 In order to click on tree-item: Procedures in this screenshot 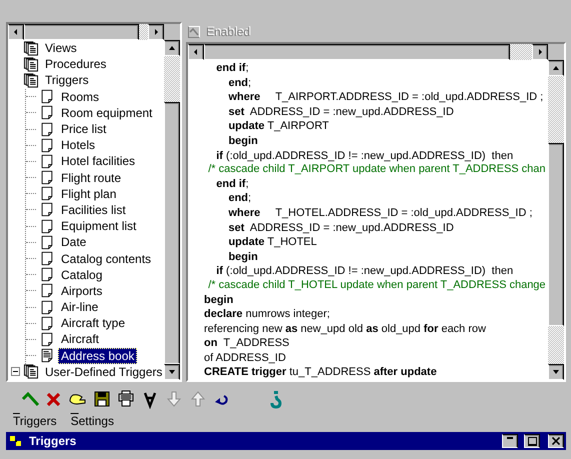, I will do `click(76, 64)`.